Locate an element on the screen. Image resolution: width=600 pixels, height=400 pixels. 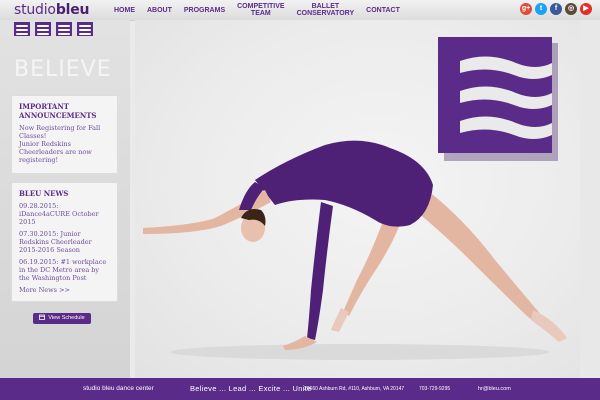
twitter-icon: t is located at coordinates (541, 9).